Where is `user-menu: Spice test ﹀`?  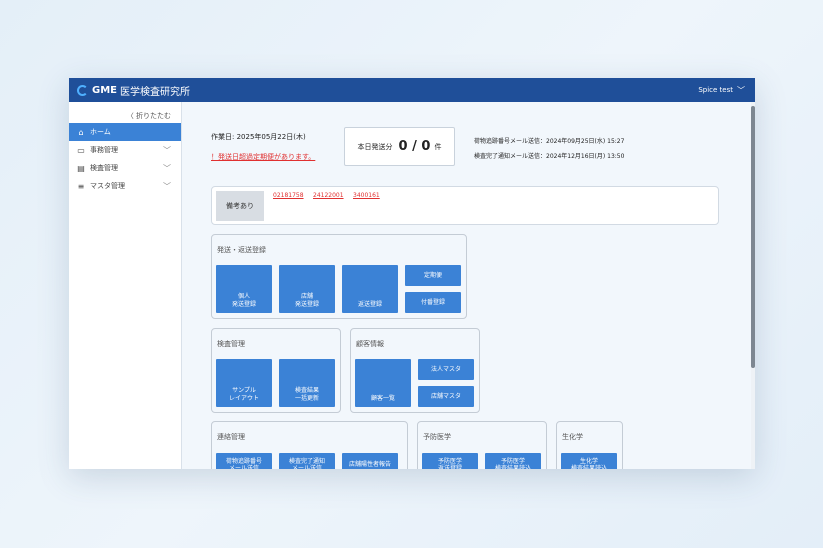 user-menu: Spice test ﹀ is located at coordinates (721, 90).